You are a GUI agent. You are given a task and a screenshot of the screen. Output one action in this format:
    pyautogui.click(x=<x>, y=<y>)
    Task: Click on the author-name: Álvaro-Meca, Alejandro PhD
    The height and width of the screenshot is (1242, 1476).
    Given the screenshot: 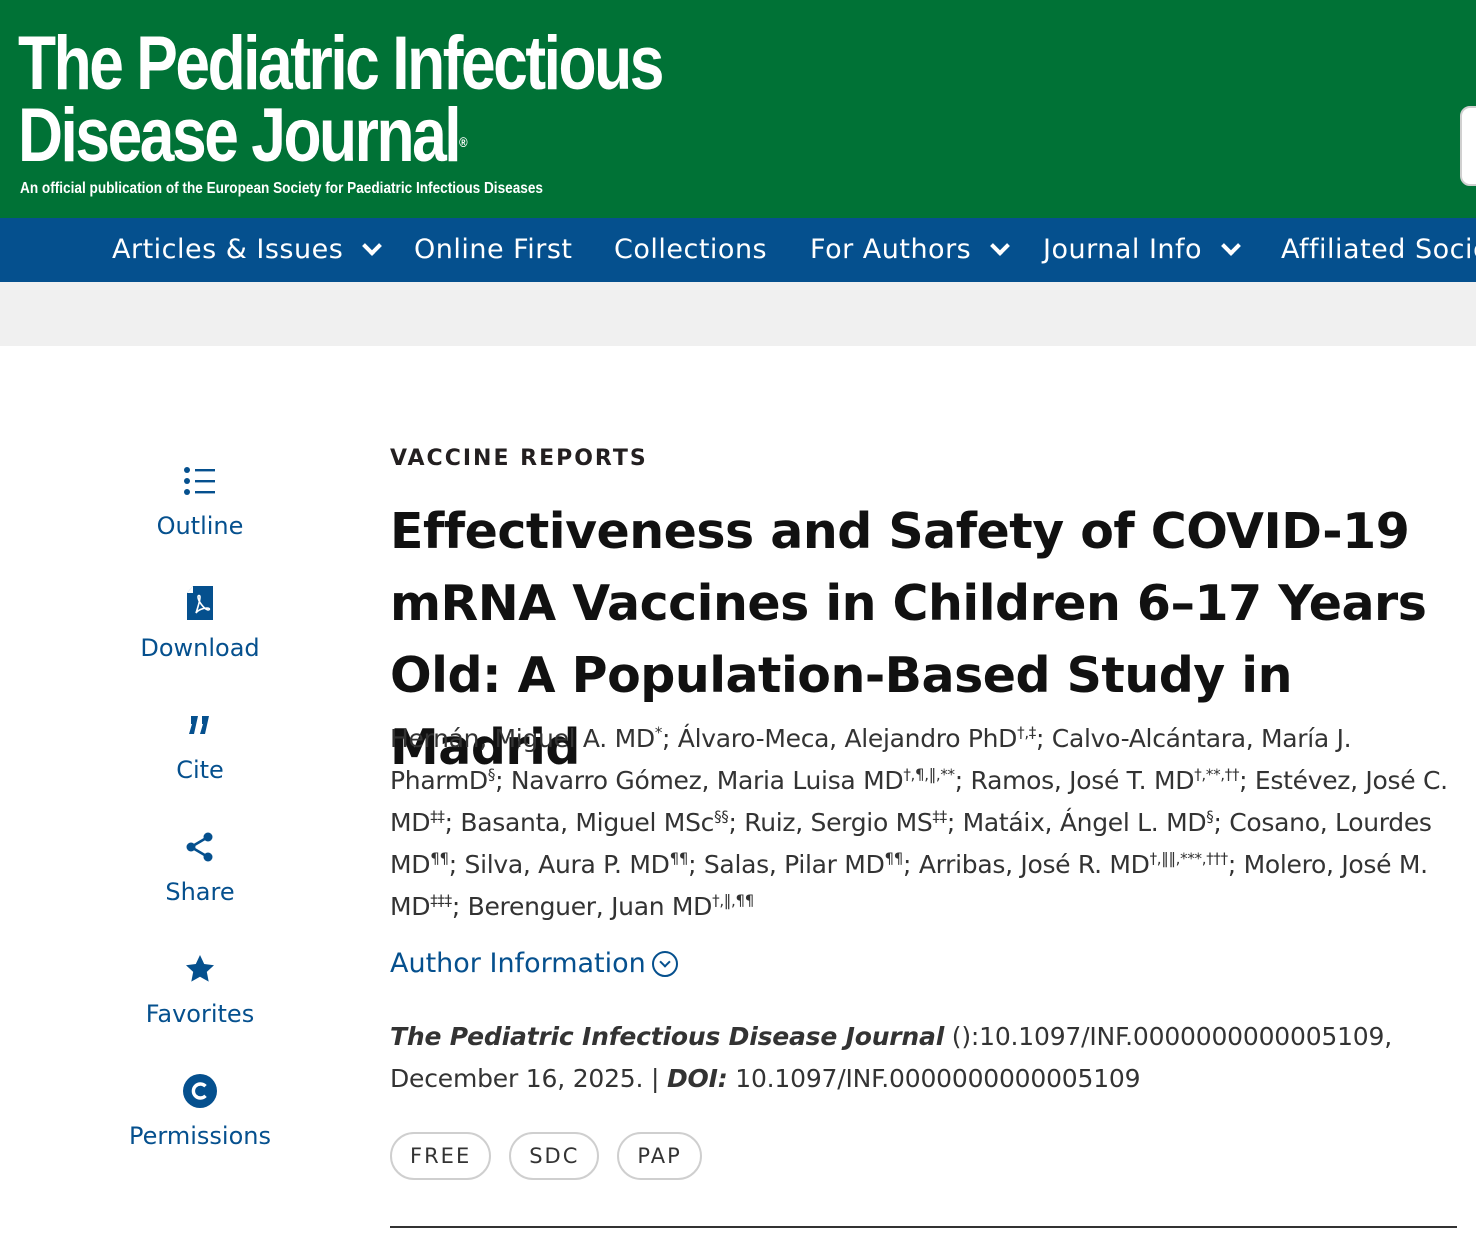 What is the action you would take?
    pyautogui.click(x=848, y=738)
    